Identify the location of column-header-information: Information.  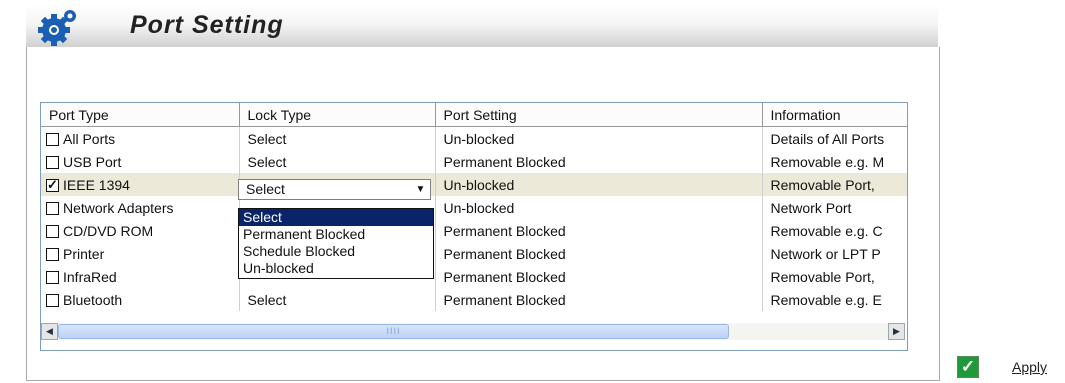
(834, 115).